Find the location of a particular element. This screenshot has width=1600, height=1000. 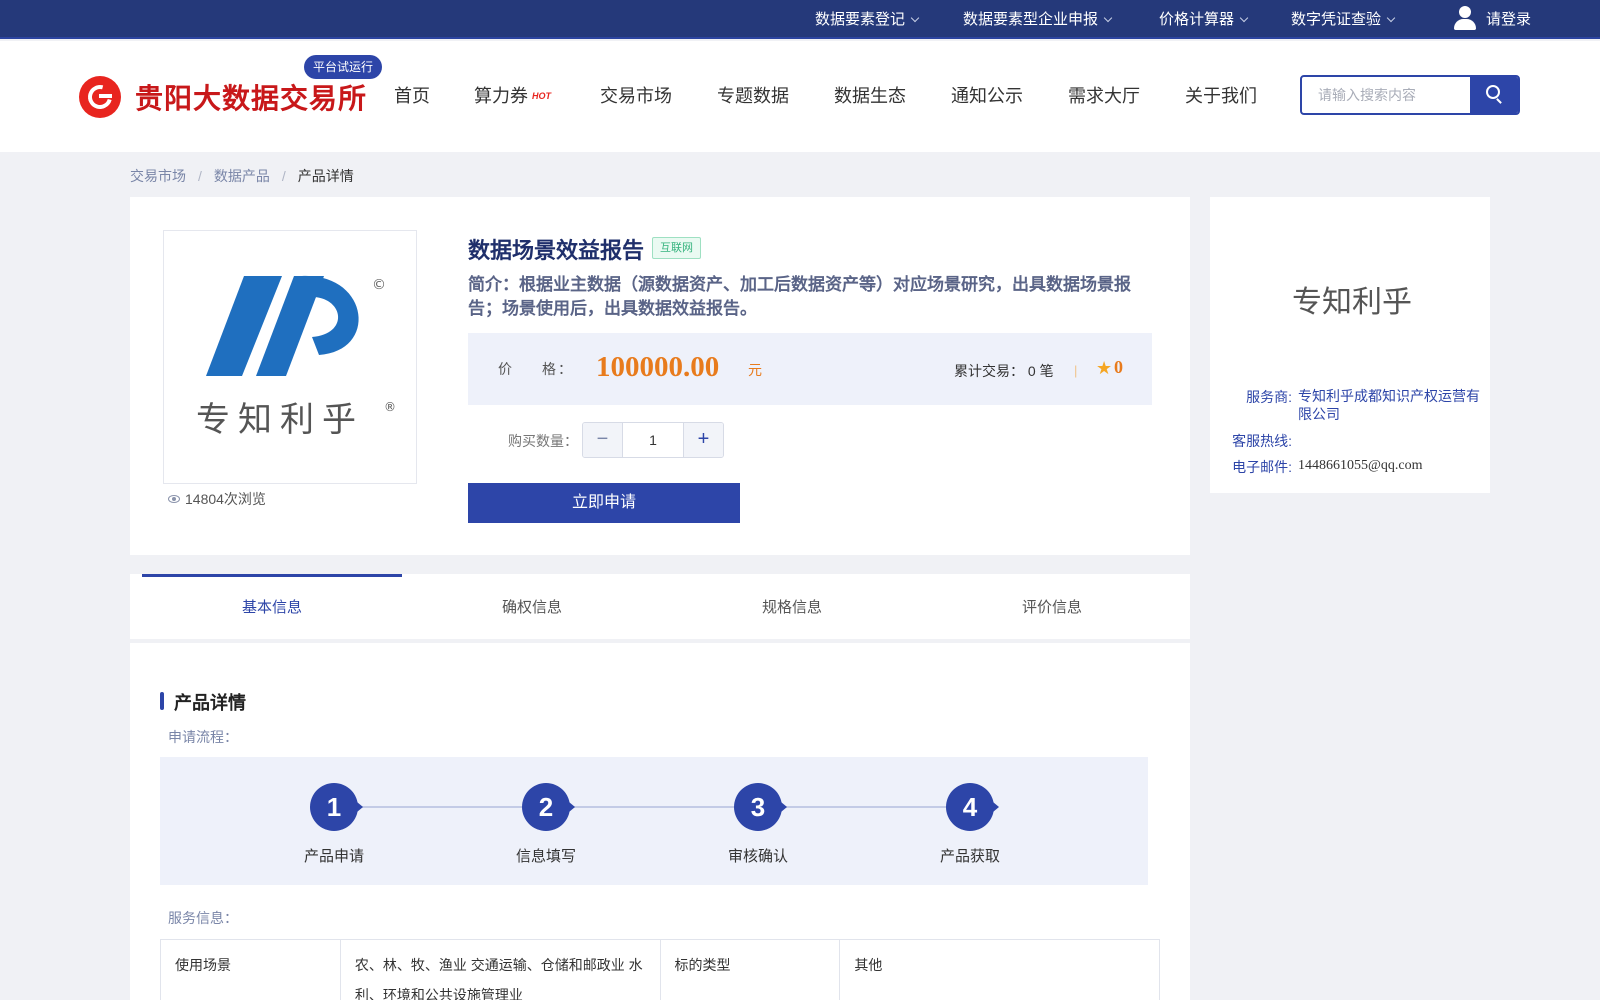

nav-data-ecosystem: 数据生态 is located at coordinates (870, 95).